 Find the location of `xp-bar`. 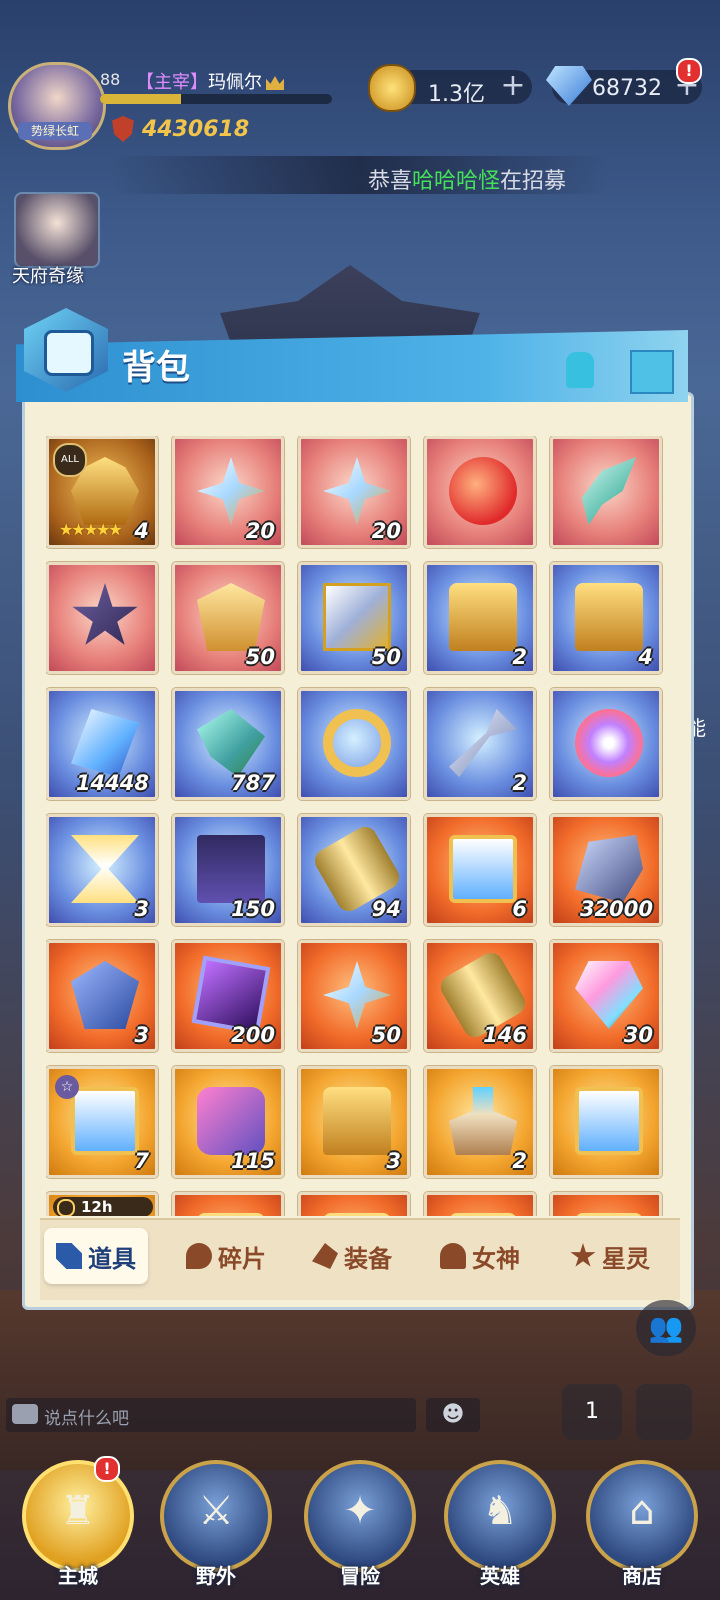

xp-bar is located at coordinates (216, 99).